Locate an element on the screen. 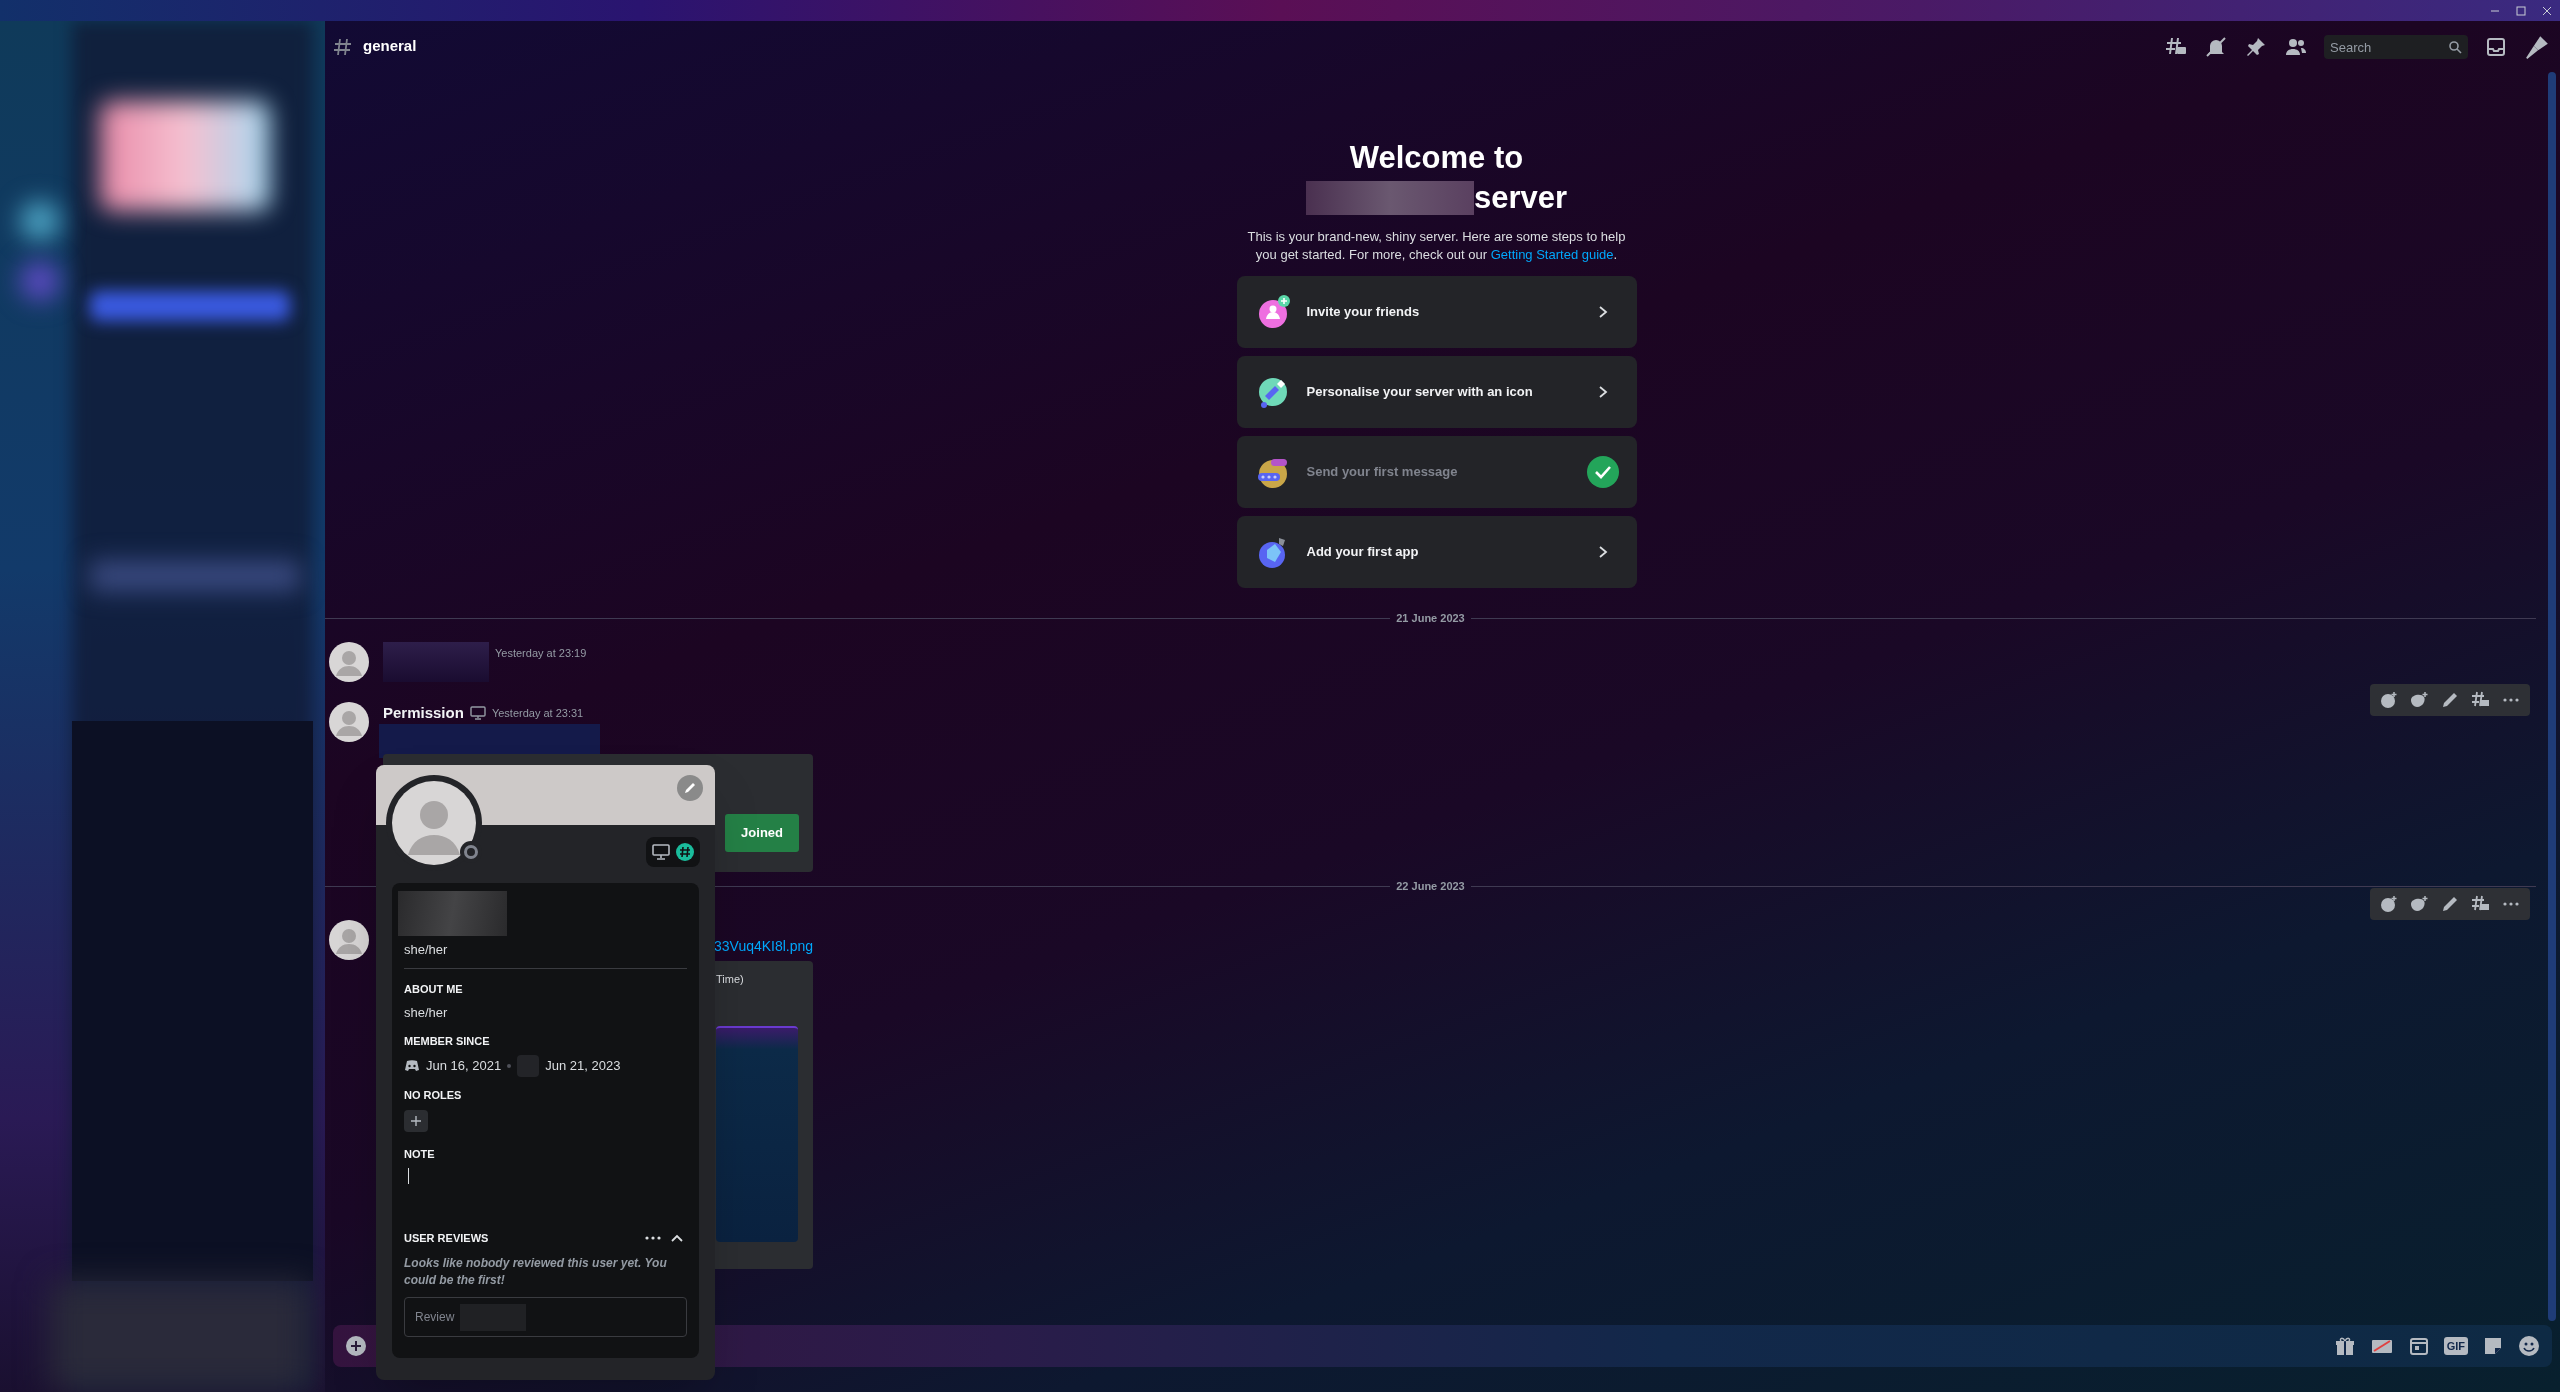  collapse-icon is located at coordinates (677, 1238).